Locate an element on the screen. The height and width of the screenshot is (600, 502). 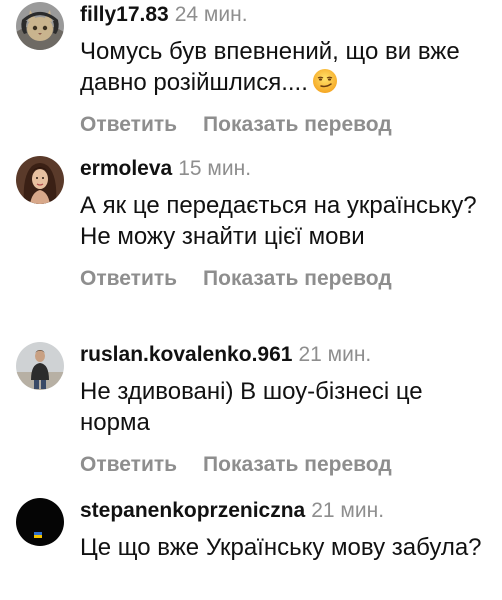
smirking-face-icon is located at coordinates (324, 81).